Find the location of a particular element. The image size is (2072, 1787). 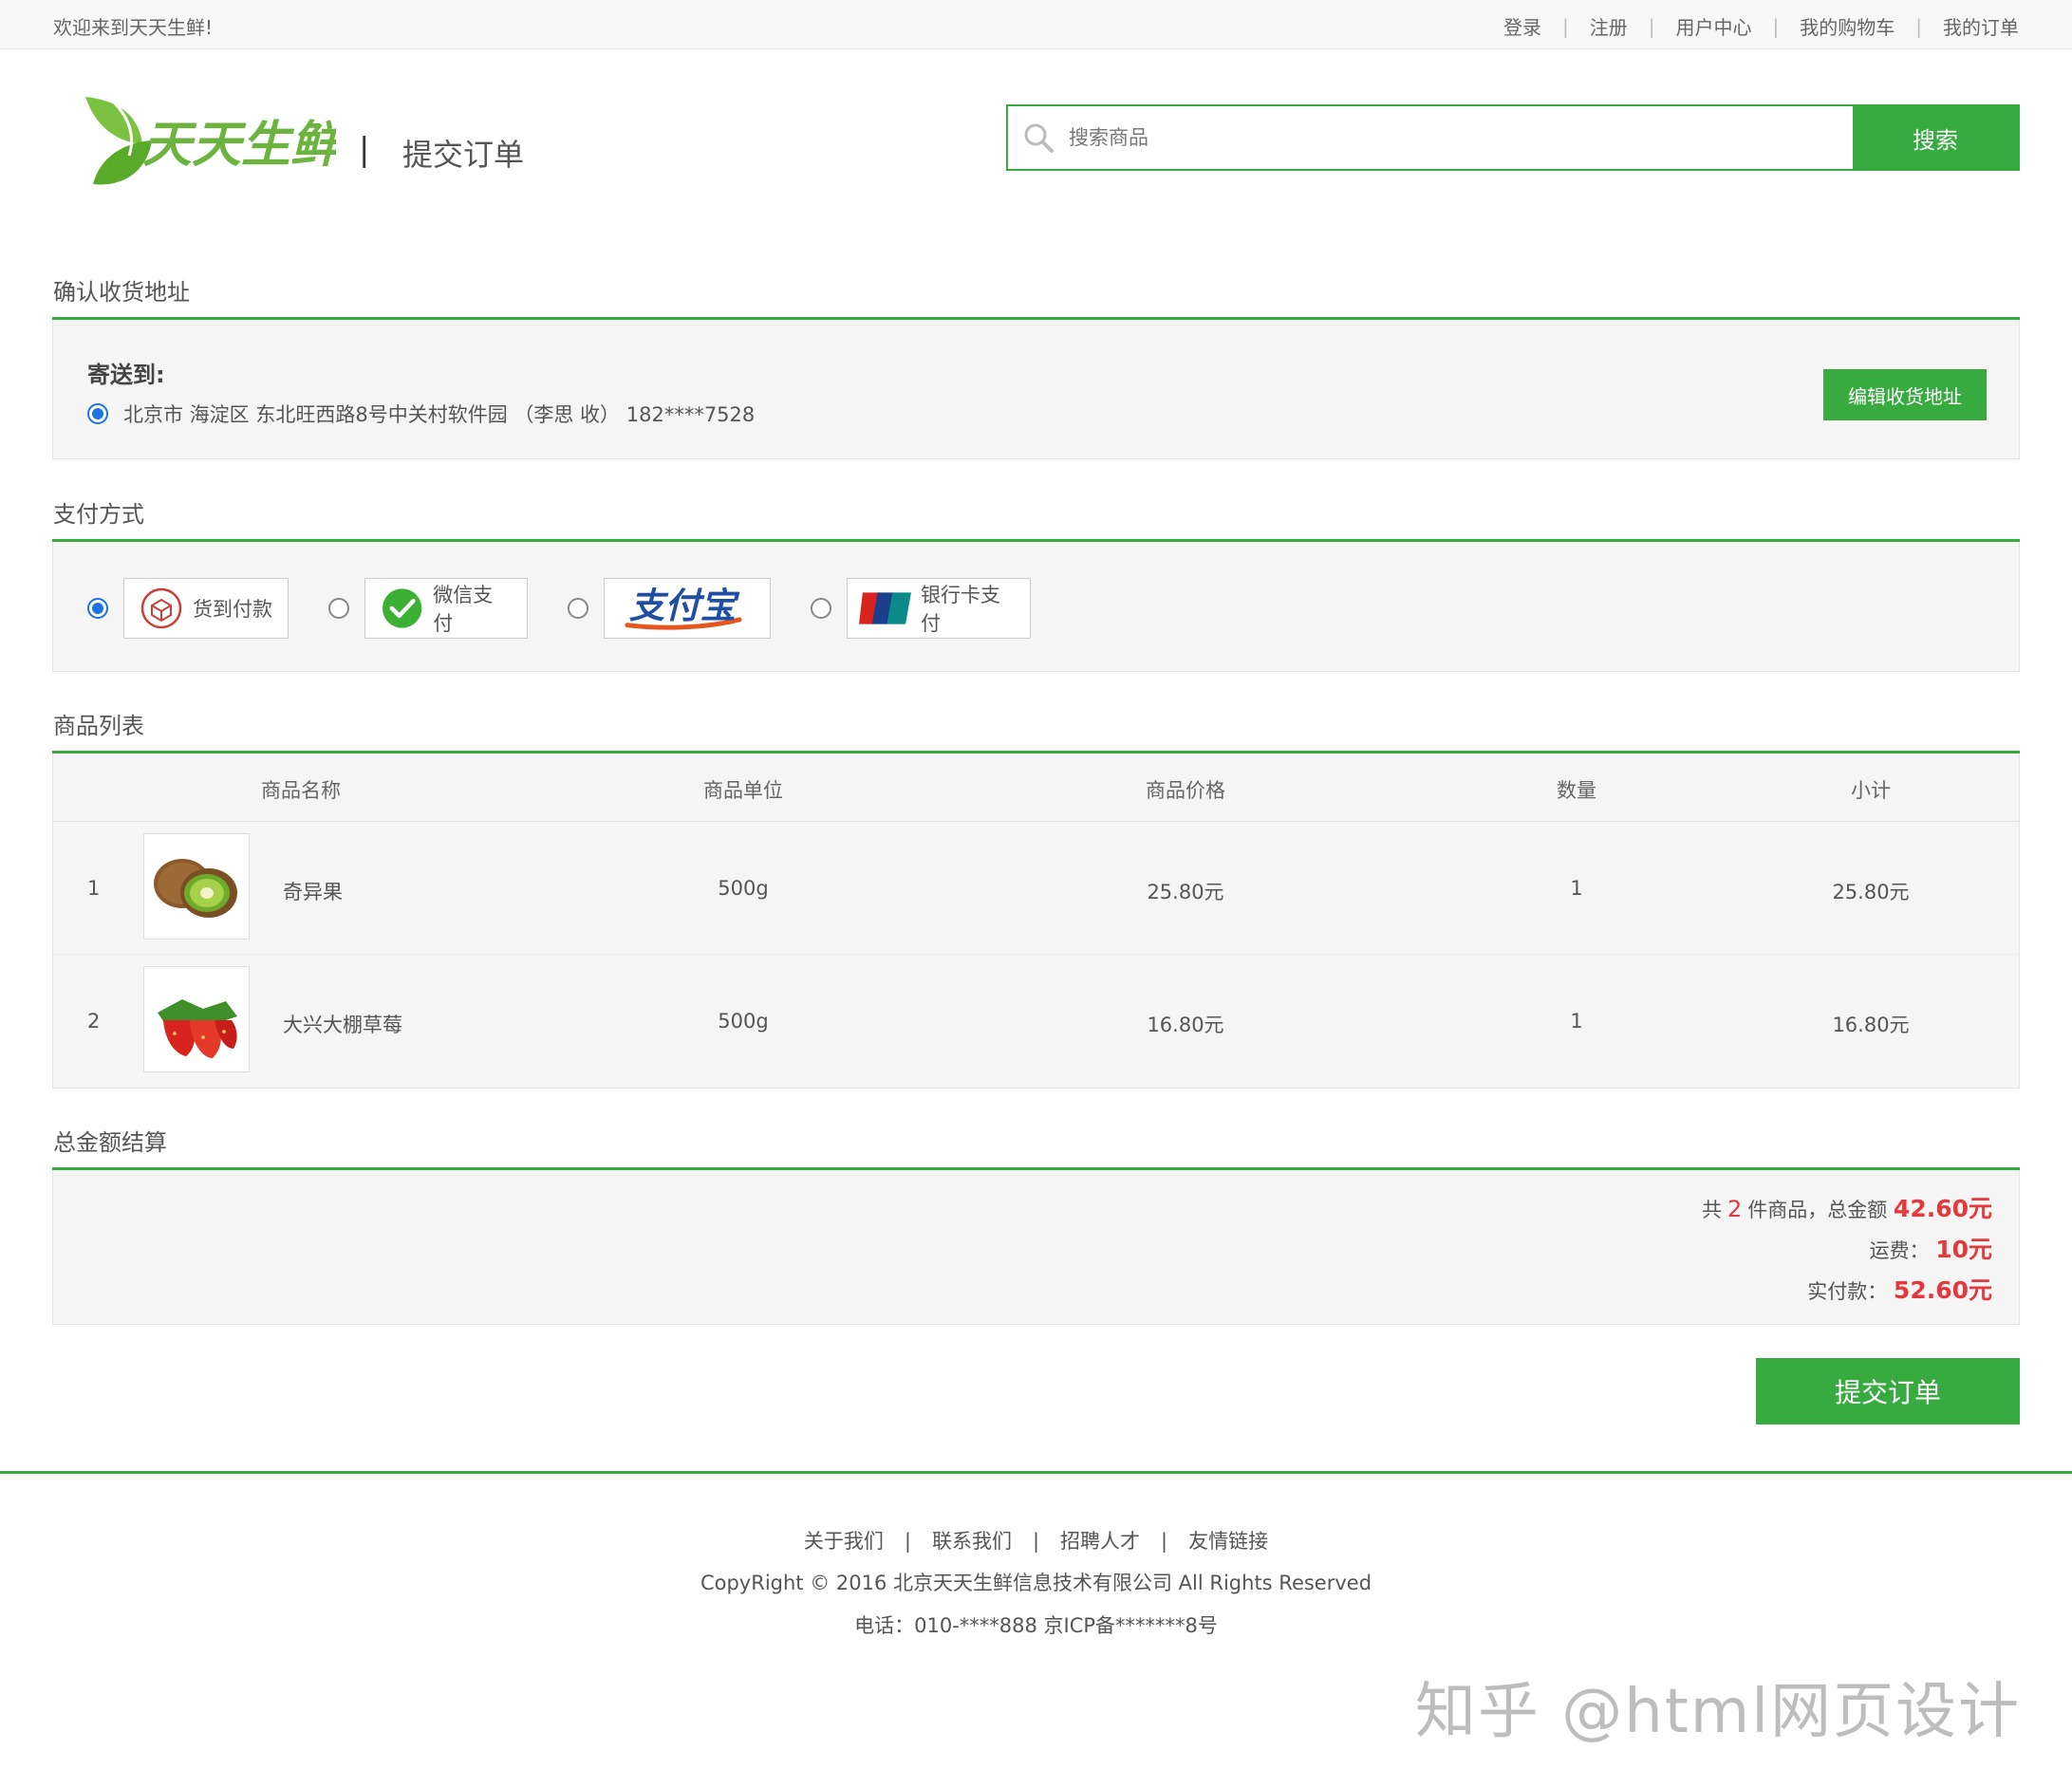

count-prefix: 共 is located at coordinates (1711, 1210).